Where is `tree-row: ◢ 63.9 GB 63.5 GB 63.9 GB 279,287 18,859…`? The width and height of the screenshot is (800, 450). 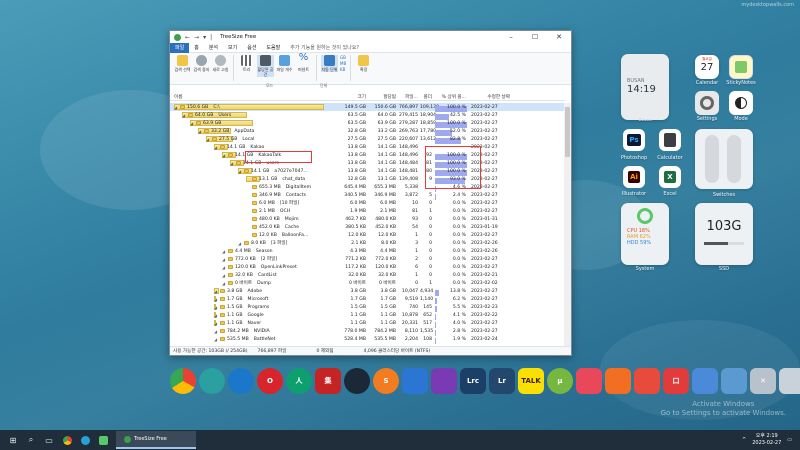
tree-row: ◢ 63.9 GB 63.5 GB 63.9 GB 279,287 18,859… is located at coordinates (367, 123).